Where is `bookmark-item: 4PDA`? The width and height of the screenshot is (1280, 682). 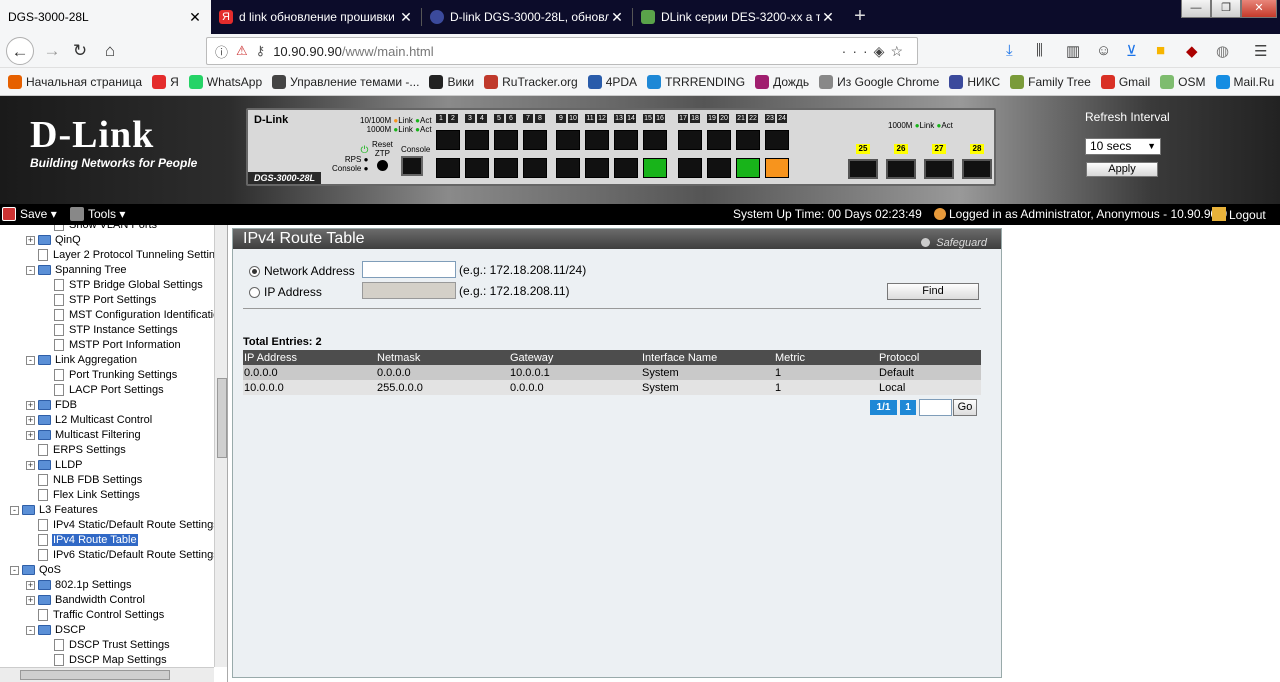
bookmark-item: 4PDA is located at coordinates (612, 81).